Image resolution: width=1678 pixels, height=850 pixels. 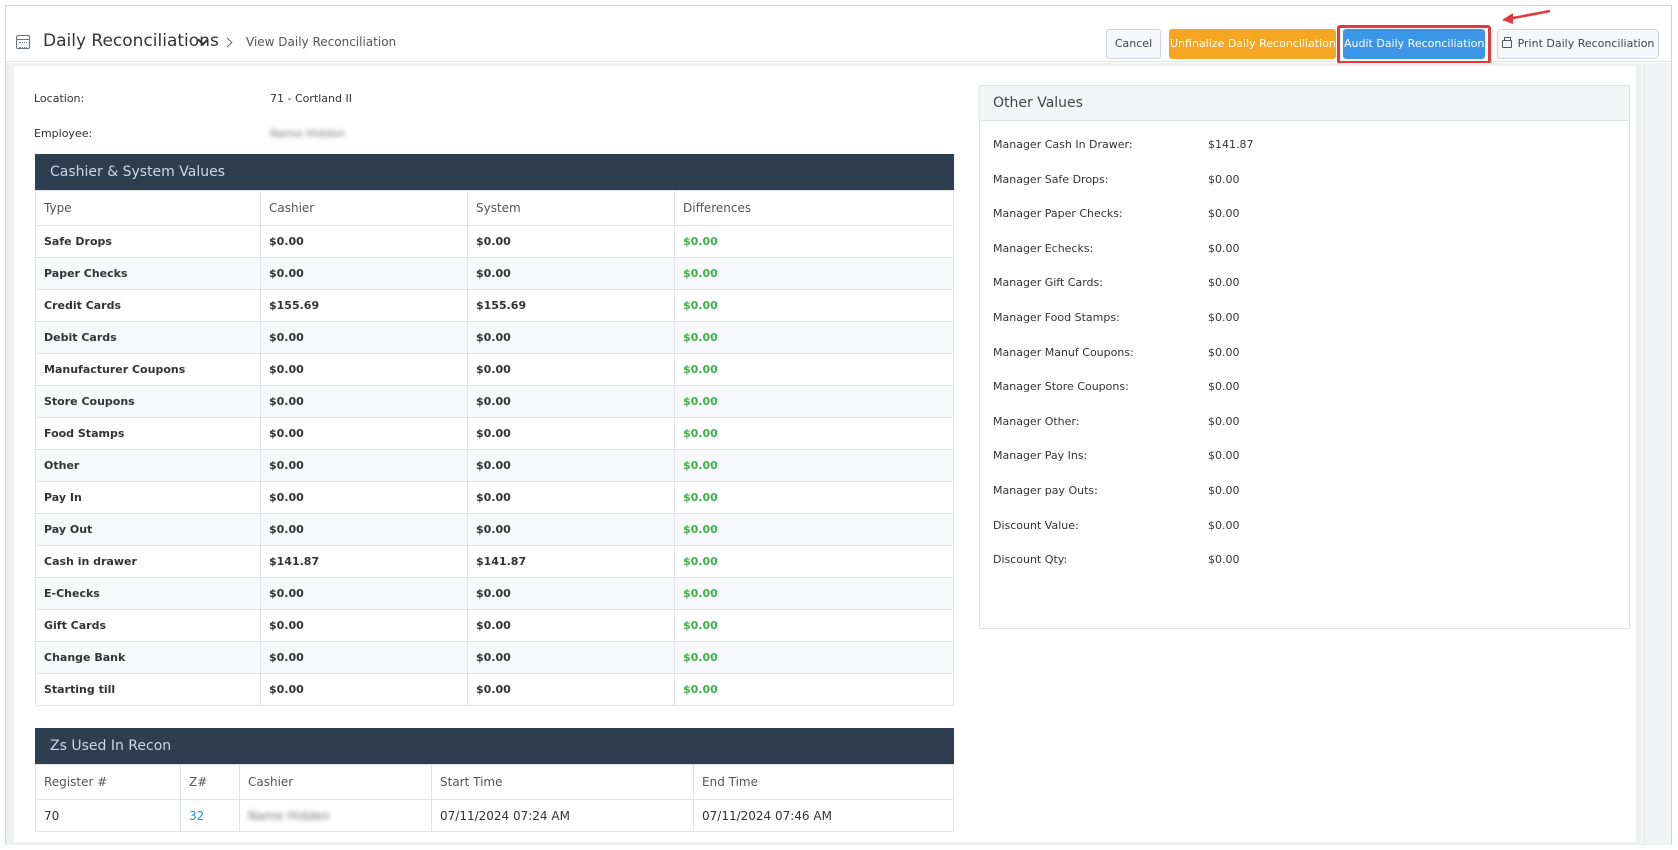 What do you see at coordinates (148, 497) in the screenshot?
I see `type-cell: Pay In` at bounding box center [148, 497].